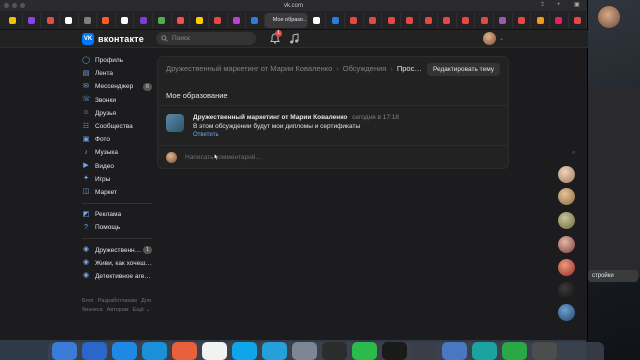 This screenshot has height=360, width=640. What do you see at coordinates (117, 166) in the screenshot?
I see `nav-item: ▶ Видео` at bounding box center [117, 166].